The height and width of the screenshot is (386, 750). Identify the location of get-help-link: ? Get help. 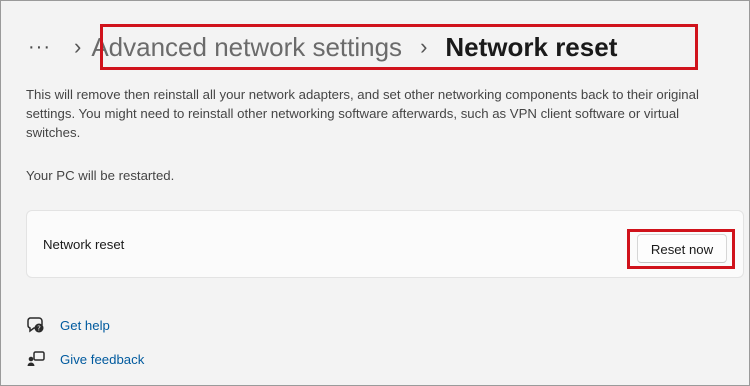
(68, 325).